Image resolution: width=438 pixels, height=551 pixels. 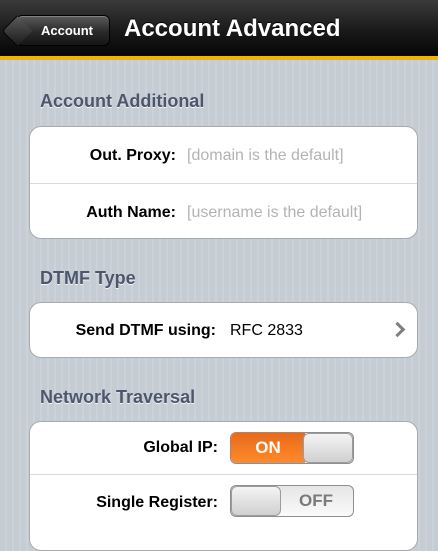 What do you see at coordinates (180, 447) in the screenshot?
I see `global-ip-label: Global IP:` at bounding box center [180, 447].